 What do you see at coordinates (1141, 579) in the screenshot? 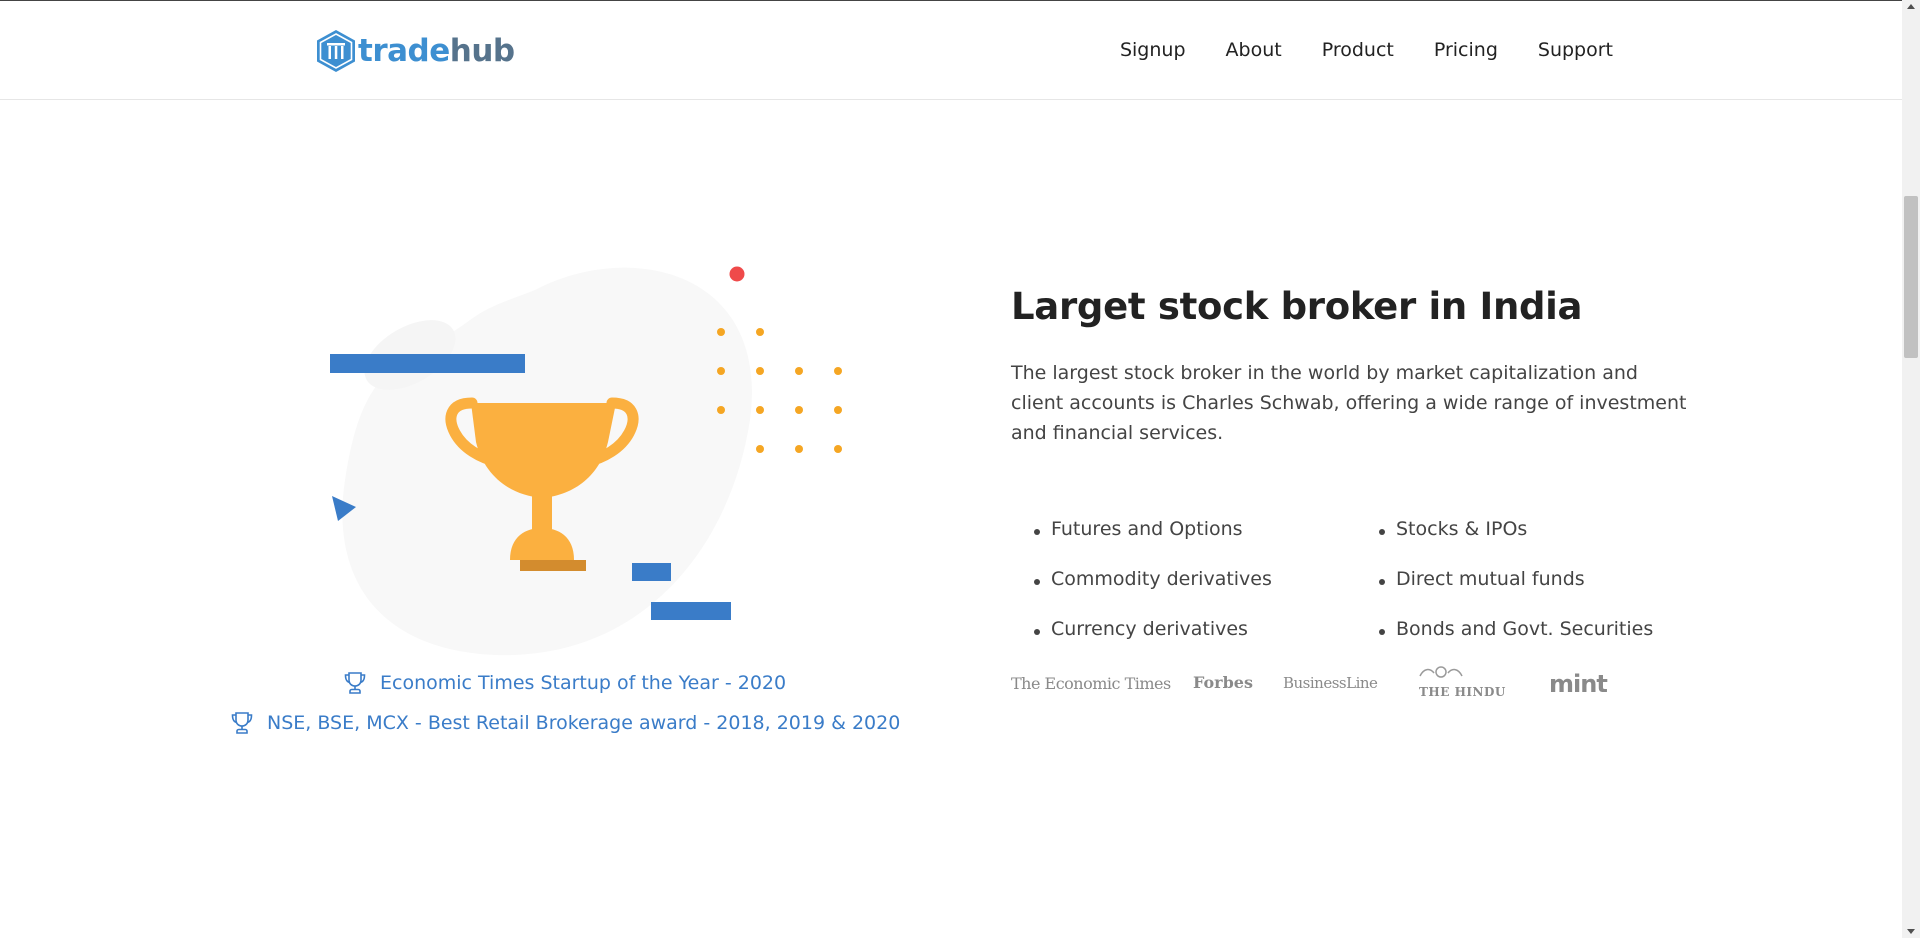
I see `feature-item: Commodity derivatives` at bounding box center [1141, 579].